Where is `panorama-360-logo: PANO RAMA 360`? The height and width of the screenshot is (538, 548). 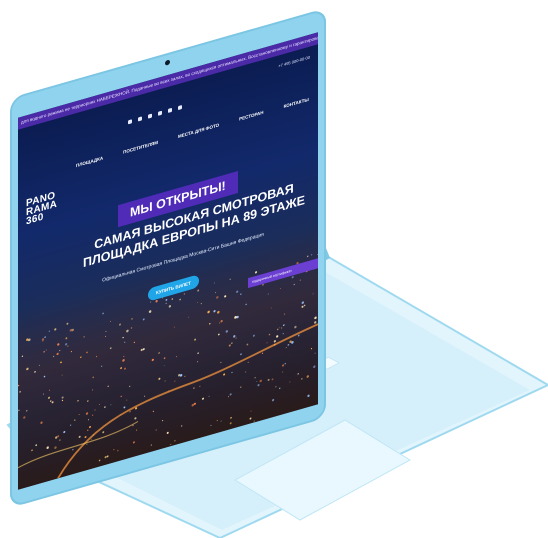 panorama-360-logo: PANO RAMA 360 is located at coordinates (41, 208).